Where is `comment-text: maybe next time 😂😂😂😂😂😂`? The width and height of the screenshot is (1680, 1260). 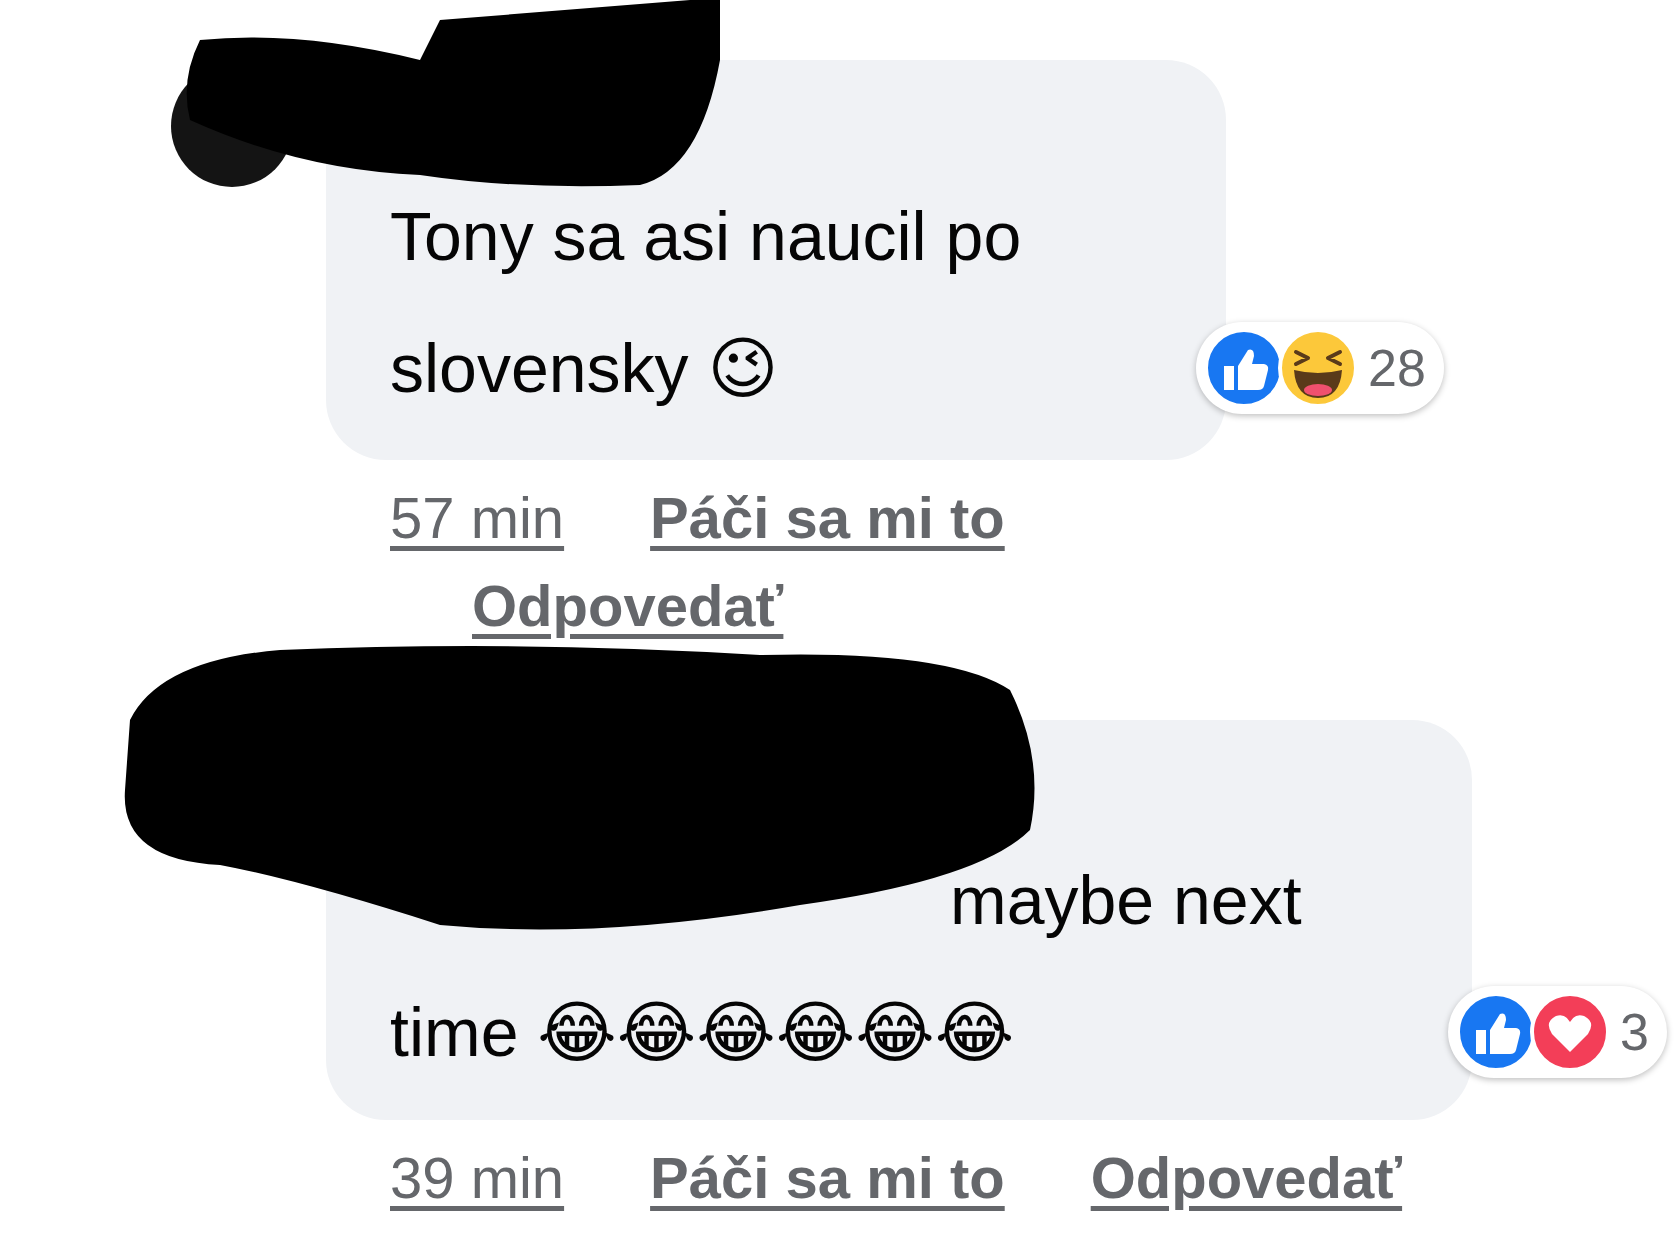 comment-text: maybe next time 😂😂😂😂😂😂 is located at coordinates (846, 966).